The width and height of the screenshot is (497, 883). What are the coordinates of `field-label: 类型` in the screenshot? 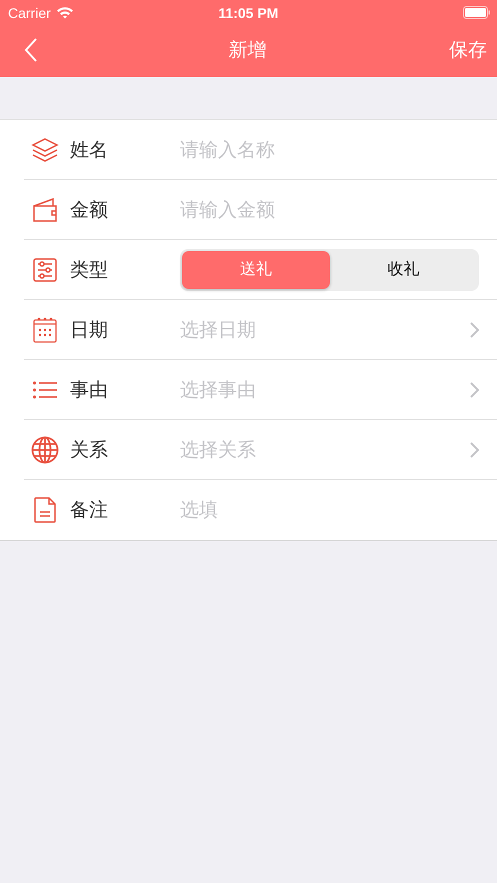 It's located at (89, 270).